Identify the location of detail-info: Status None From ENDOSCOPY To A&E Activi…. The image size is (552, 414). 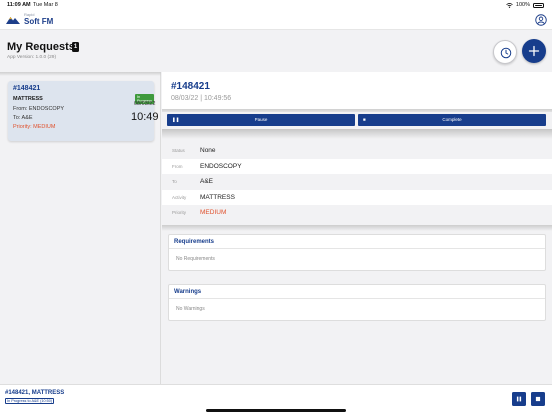
(357, 182).